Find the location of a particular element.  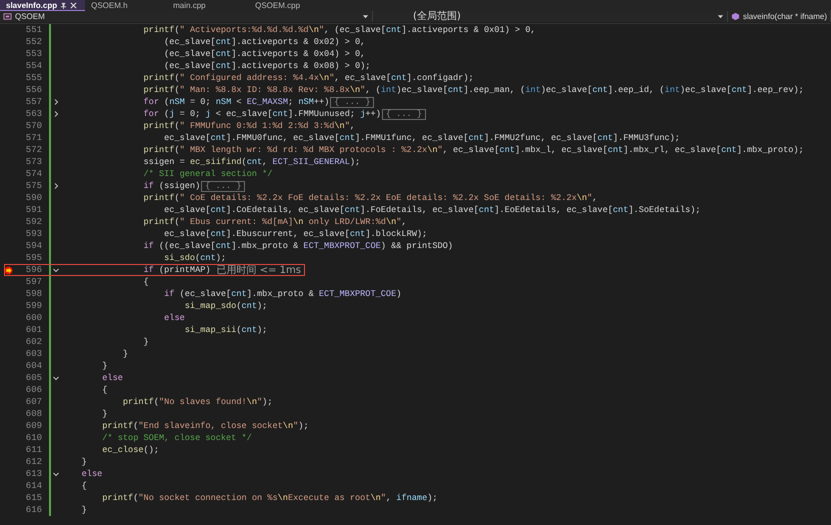

file-tab: slaveInfo.cpp is located at coordinates (43, 5).